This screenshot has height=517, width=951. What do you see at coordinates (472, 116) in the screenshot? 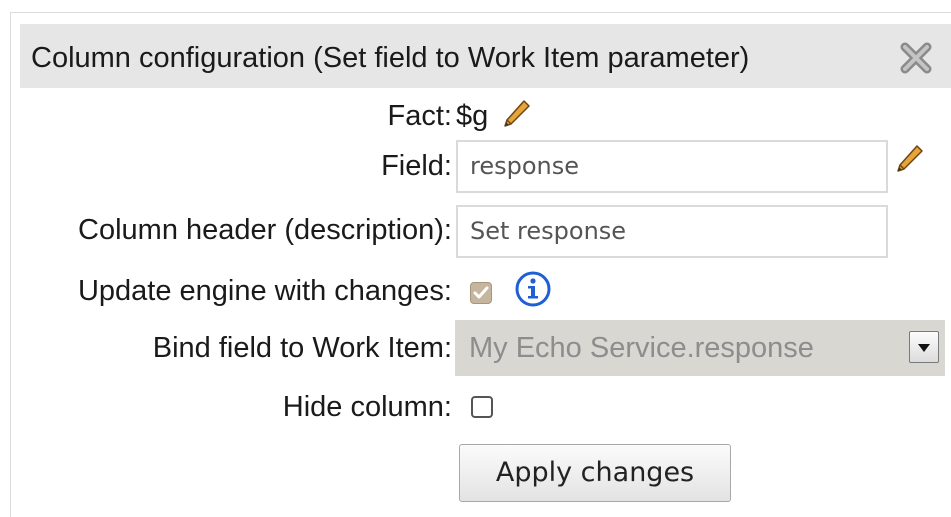
I see `fact-value: $g` at bounding box center [472, 116].